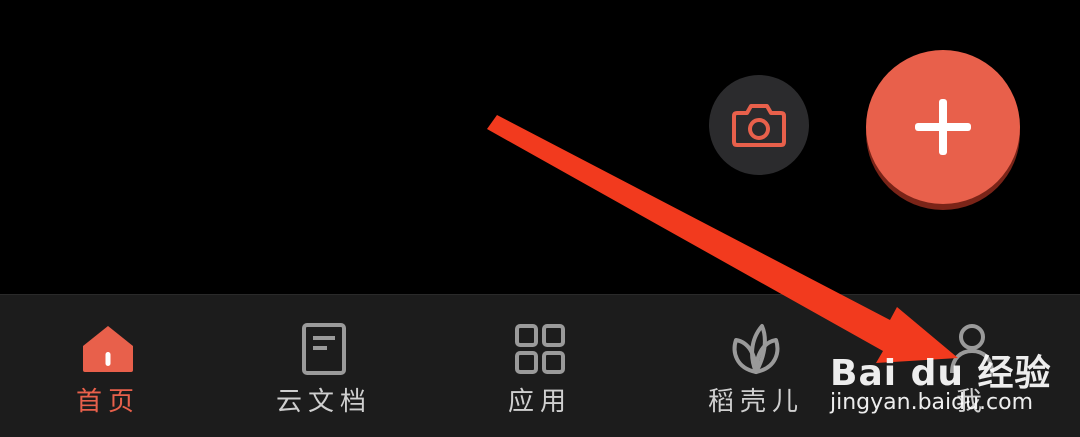 The image size is (1080, 437). I want to click on tab-home-label: 首页, so click(107, 402).